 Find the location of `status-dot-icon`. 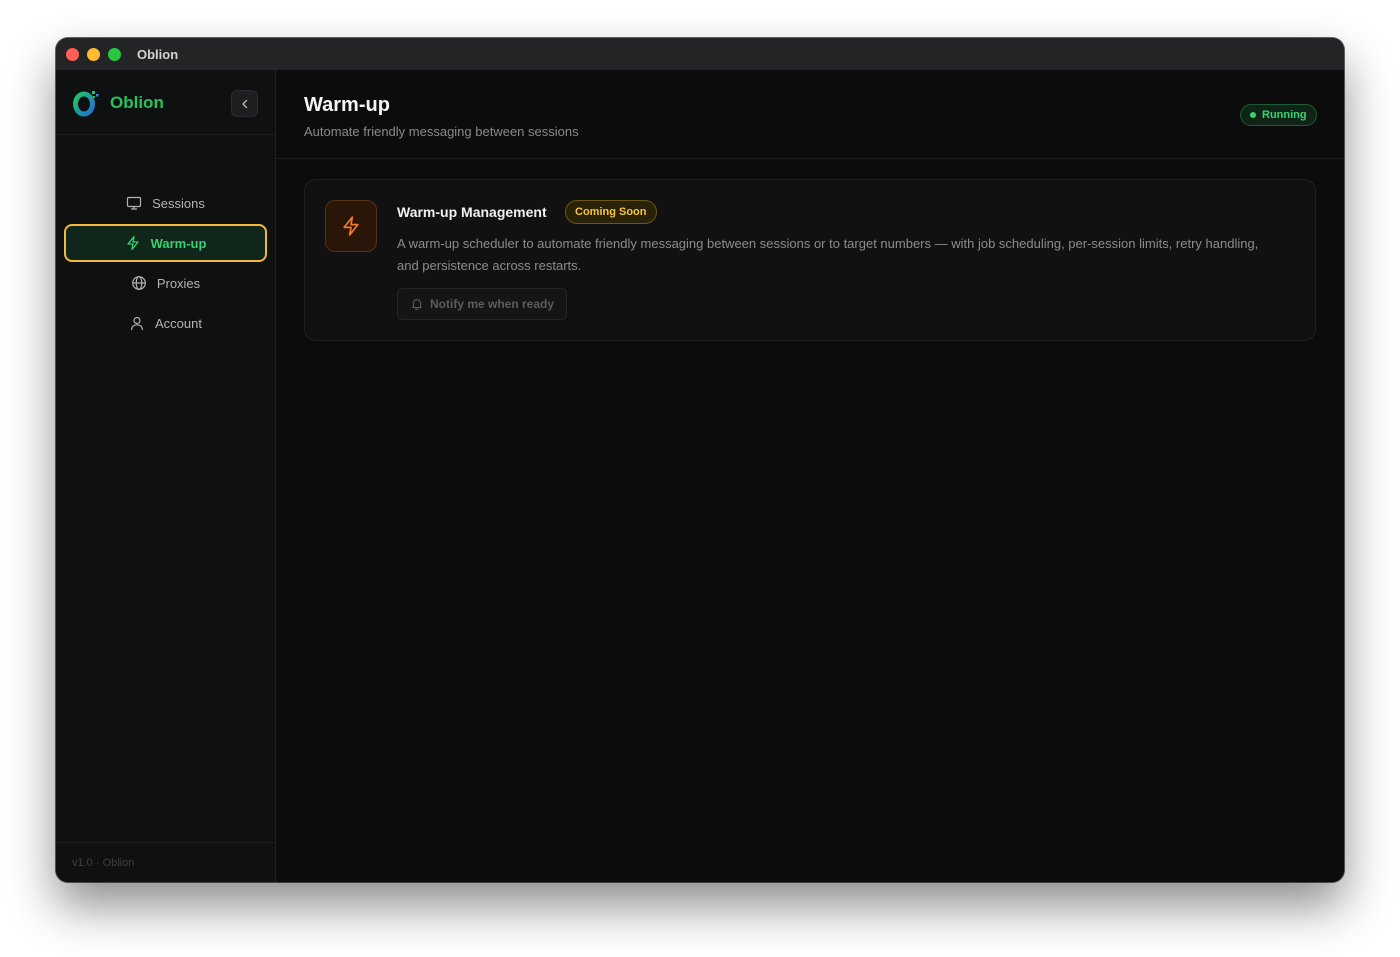

status-dot-icon is located at coordinates (1253, 115).